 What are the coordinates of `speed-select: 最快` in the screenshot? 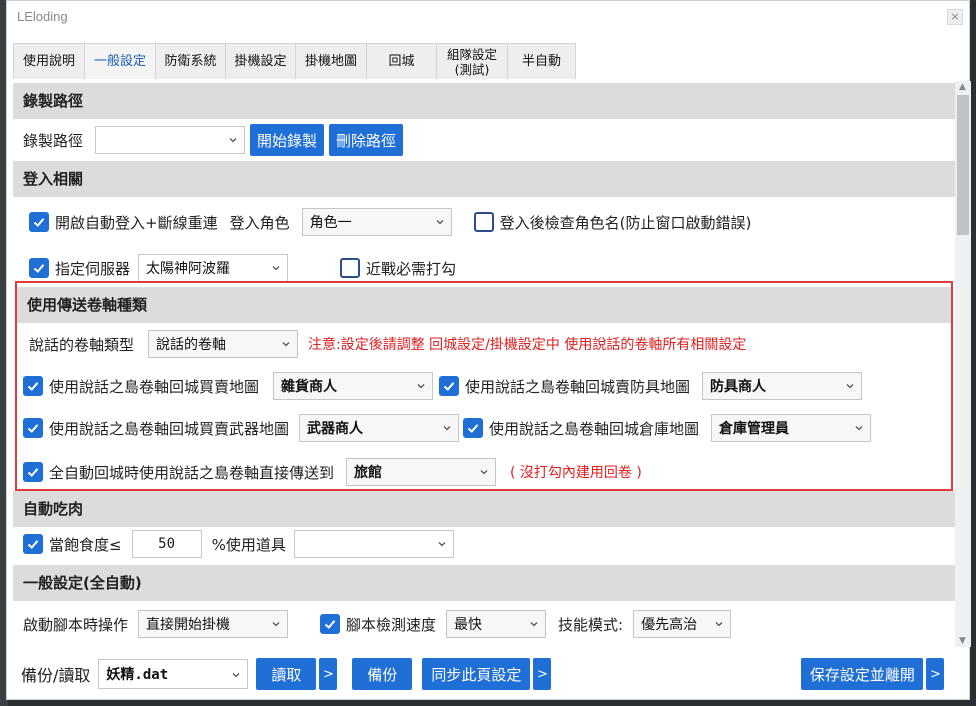 It's located at (496, 624).